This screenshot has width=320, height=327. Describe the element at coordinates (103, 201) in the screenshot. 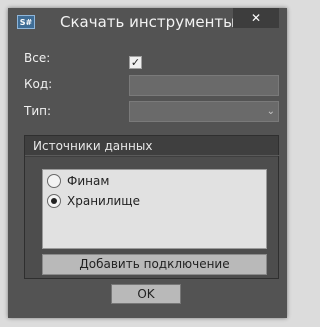

I see `source-label: Хранилище` at that location.